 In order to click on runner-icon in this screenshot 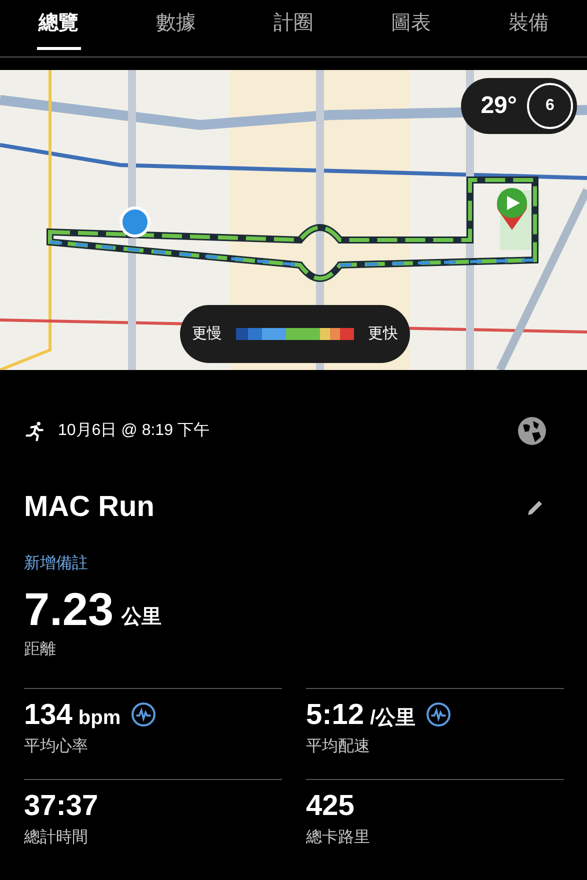, I will do `click(35, 431)`.